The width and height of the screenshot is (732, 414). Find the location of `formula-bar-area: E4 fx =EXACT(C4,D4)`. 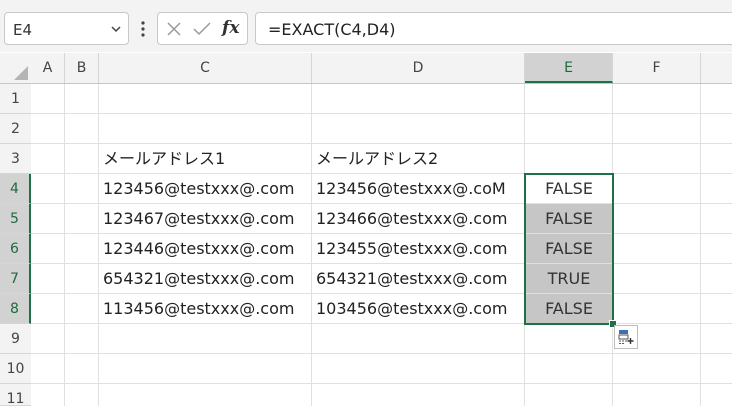

formula-bar-area: E4 fx =EXACT(C4,D4) is located at coordinates (366, 30).